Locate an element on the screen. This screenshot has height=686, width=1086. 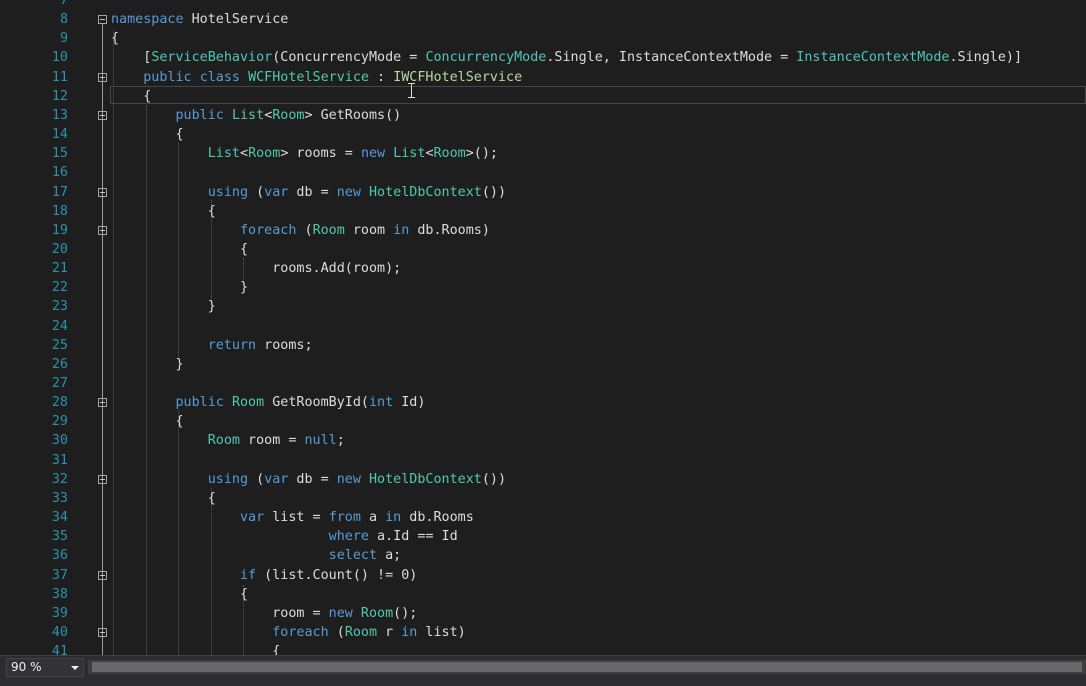
code-line: 23 } is located at coordinates (543, 306).